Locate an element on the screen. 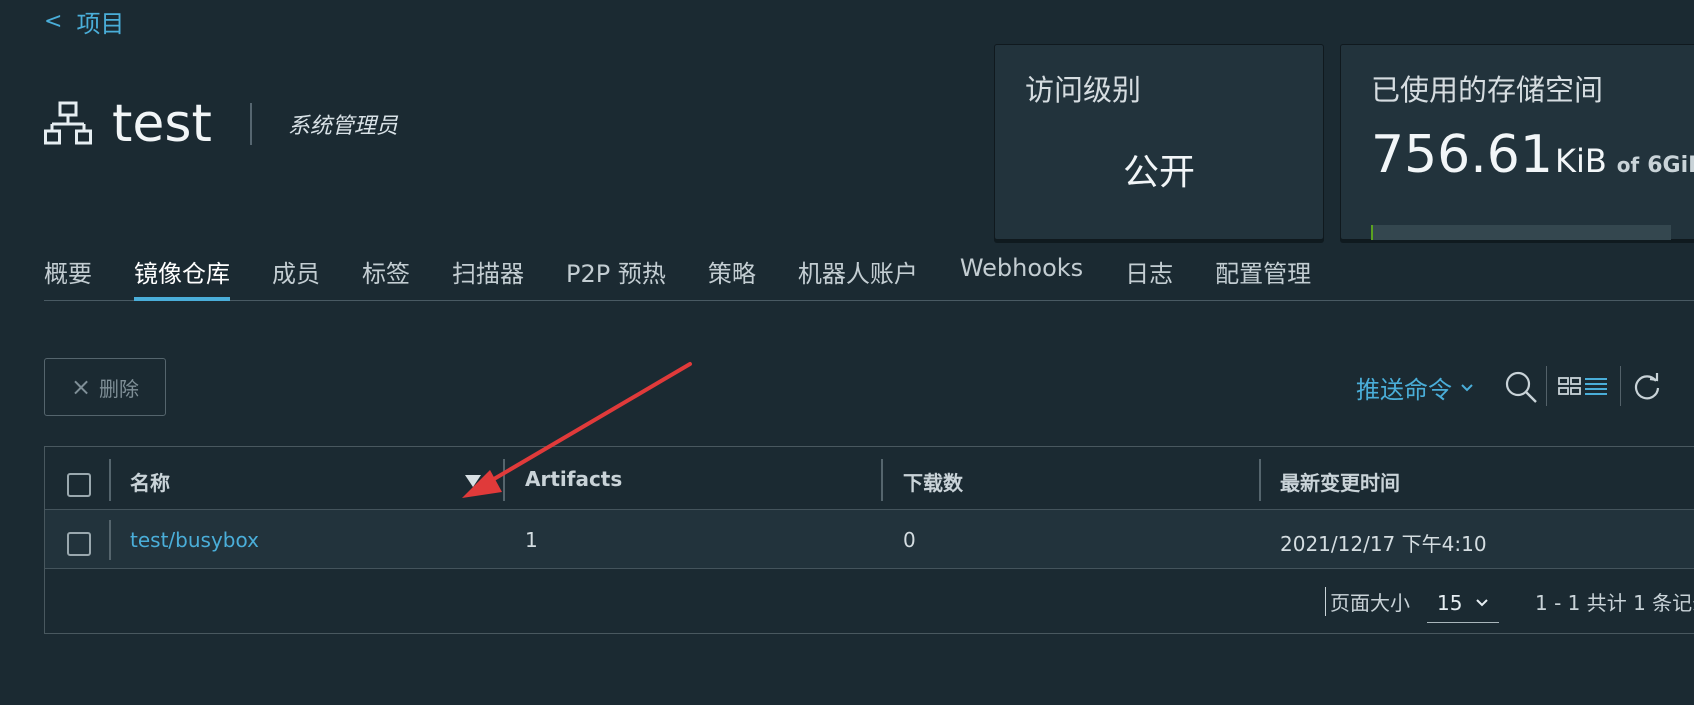 This screenshot has height=705, width=1694. delete-button: × 删除 is located at coordinates (105, 387).